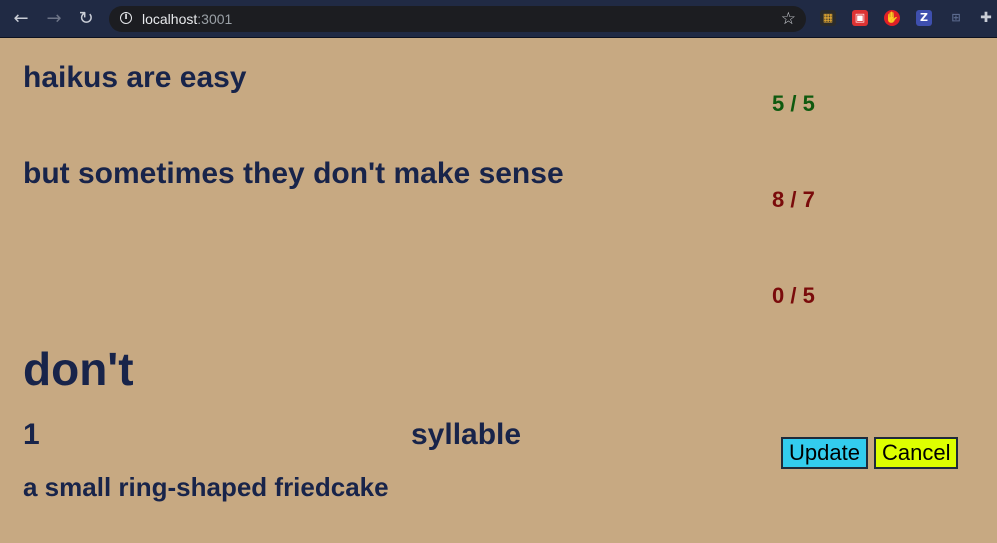  I want to click on forward-arrow-icon: →, so click(54, 19).